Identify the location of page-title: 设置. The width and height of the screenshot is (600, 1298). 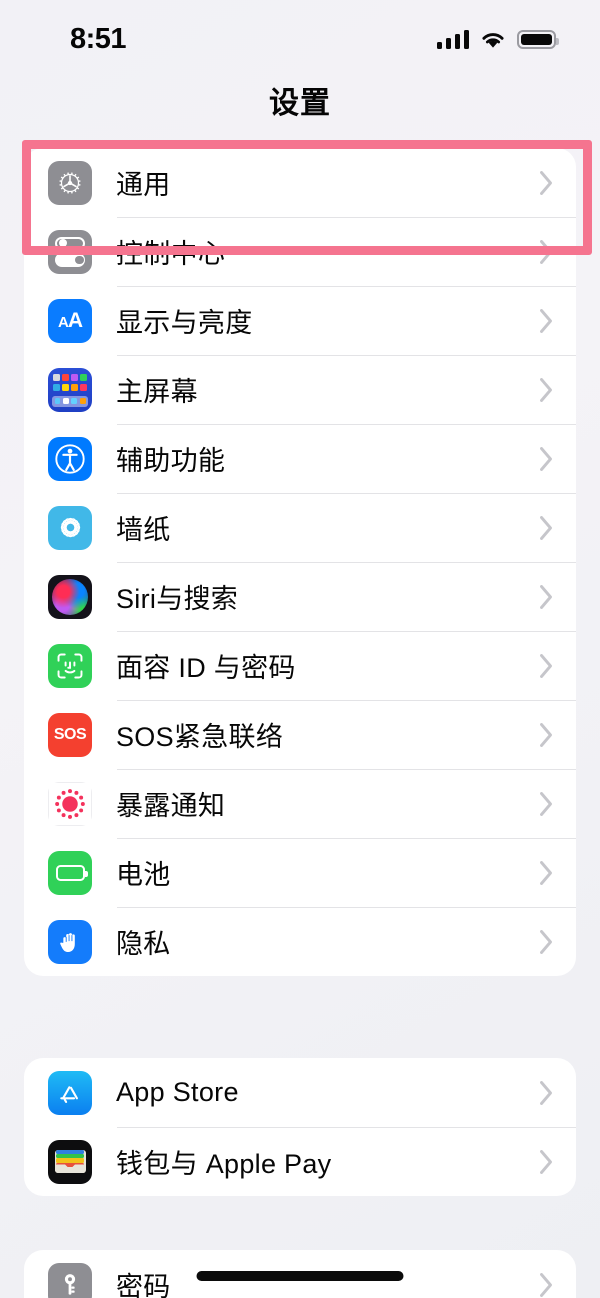
(300, 103).